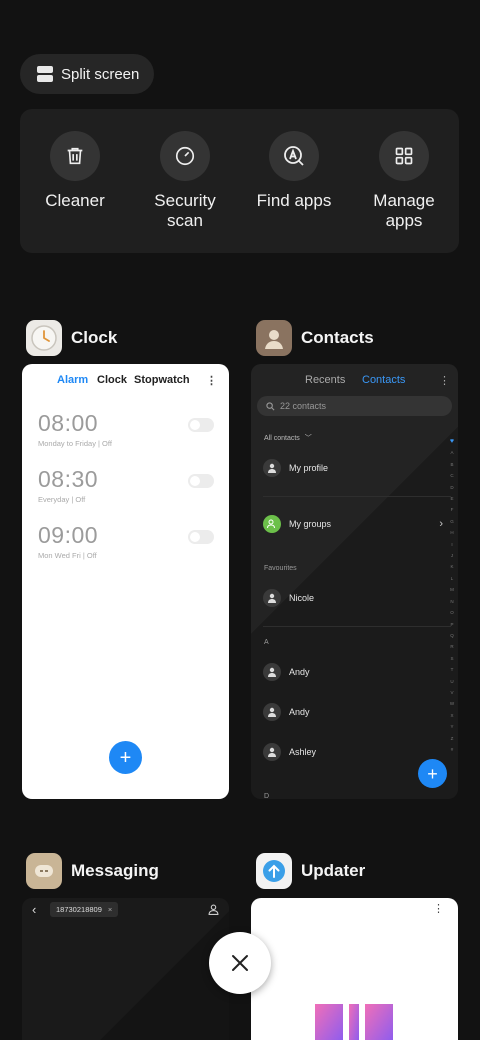 The image size is (480, 1040). What do you see at coordinates (270, 405) in the screenshot?
I see `search-icon` at bounding box center [270, 405].